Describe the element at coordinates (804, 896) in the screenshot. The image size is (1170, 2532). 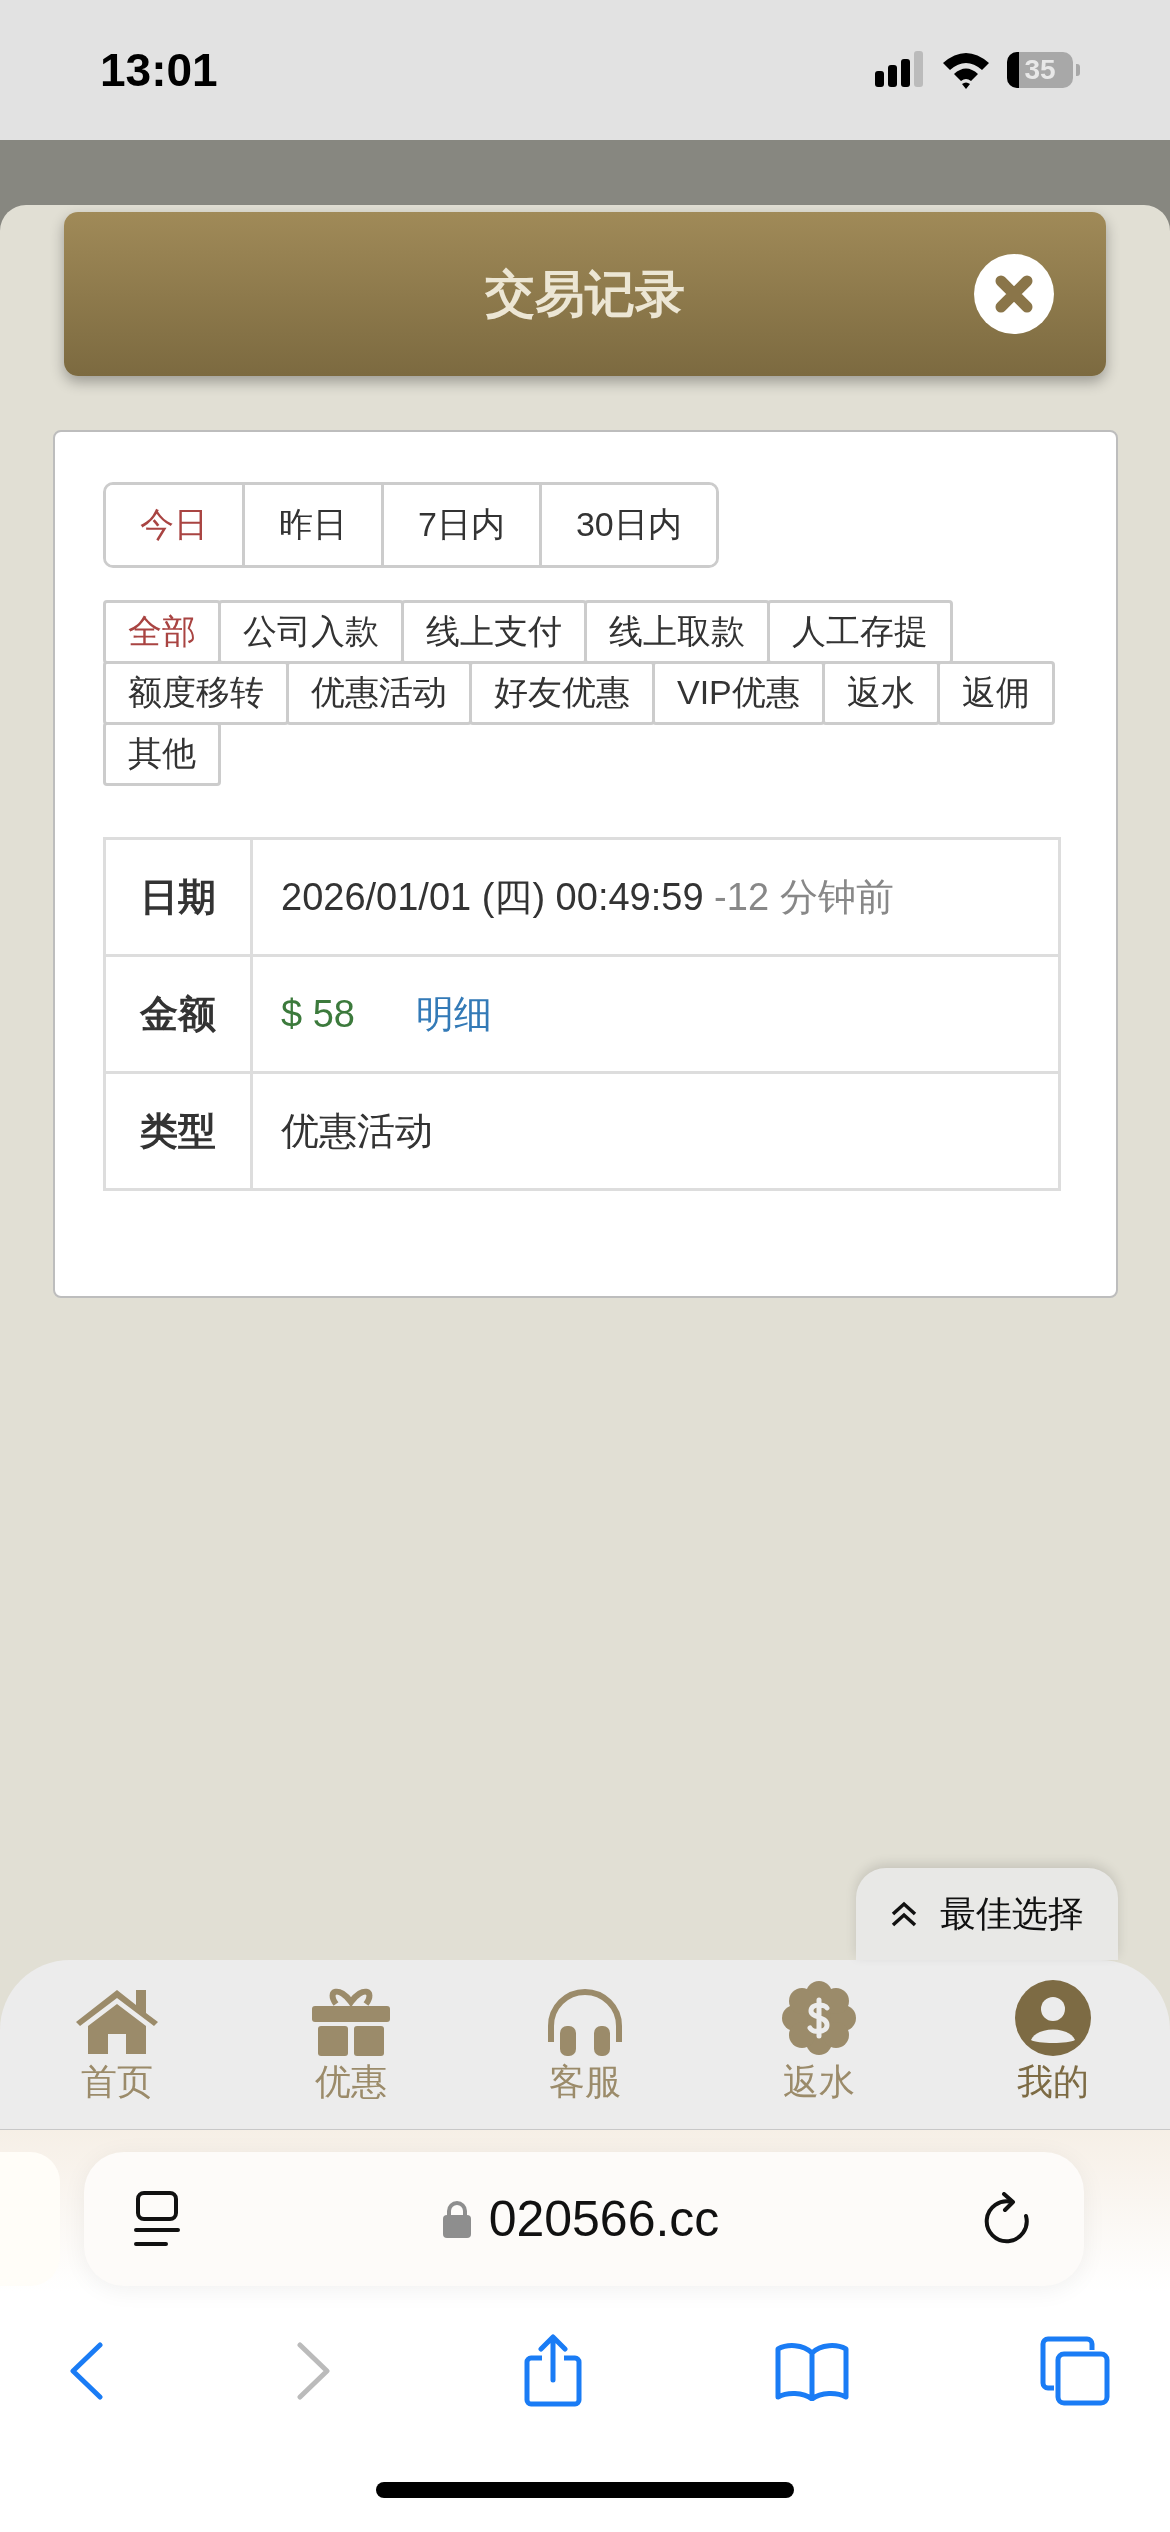
I see `time-ago: -12 分钟前` at that location.